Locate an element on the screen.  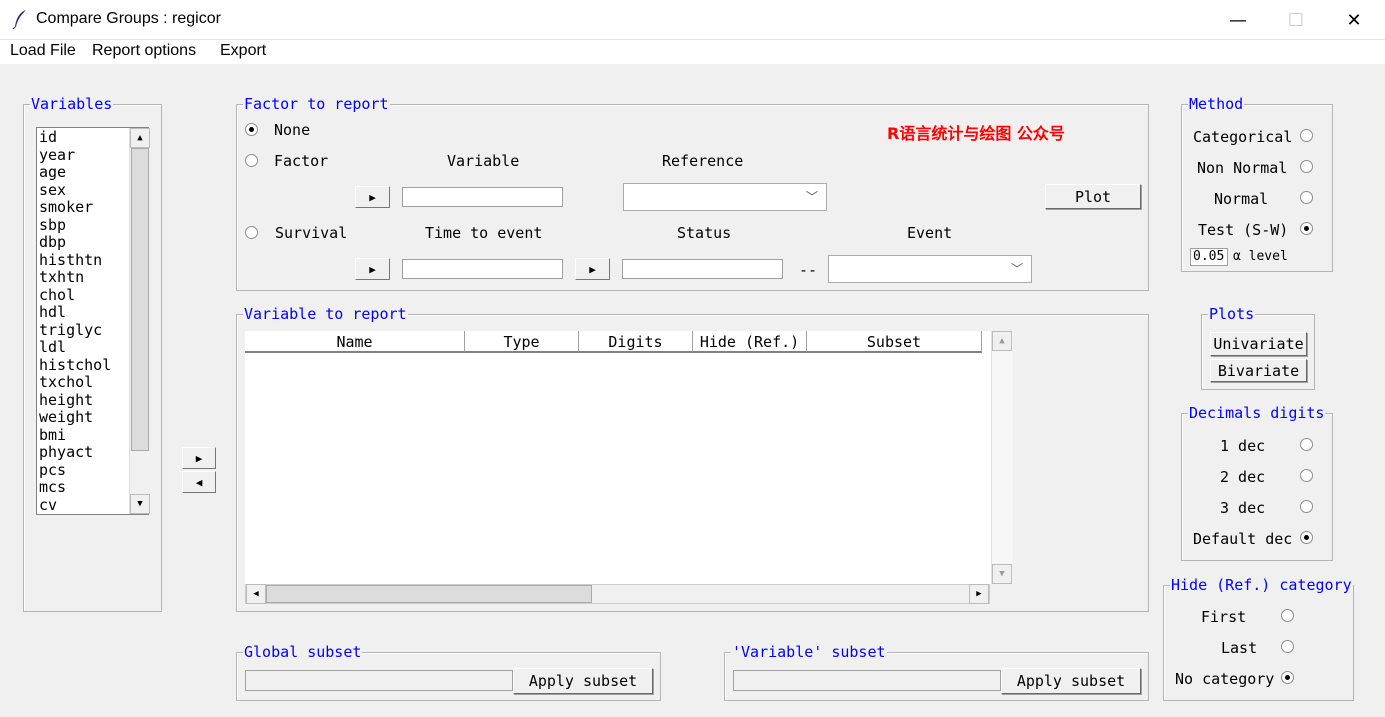
event-label: Event is located at coordinates (930, 233).